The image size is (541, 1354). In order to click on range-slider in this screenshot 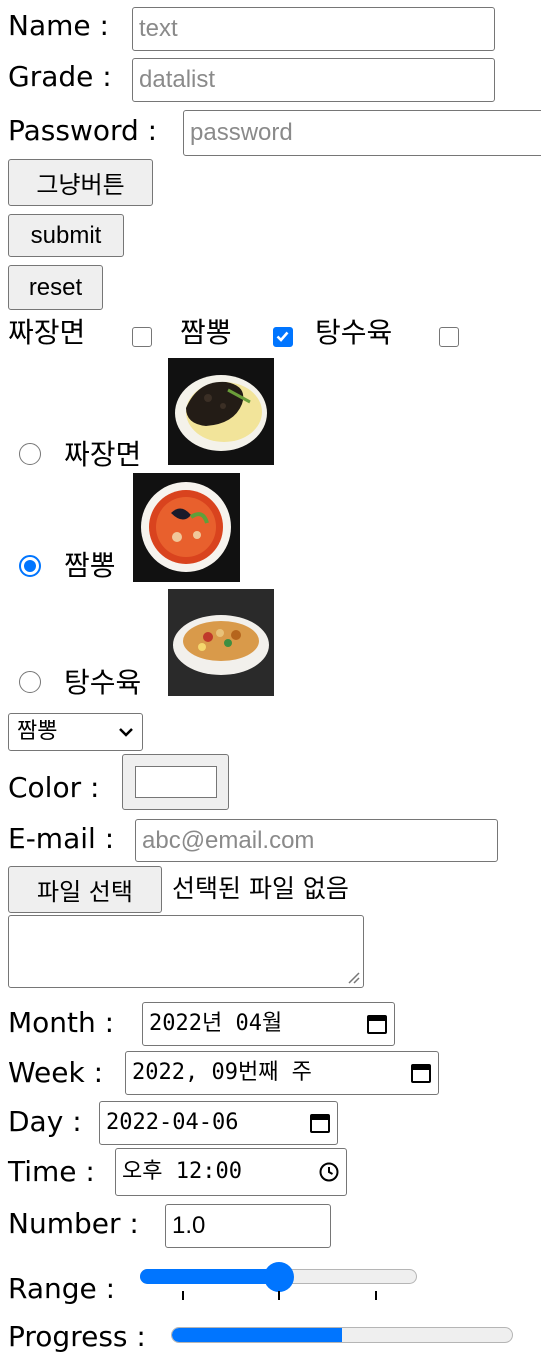, I will do `click(278, 1282)`.